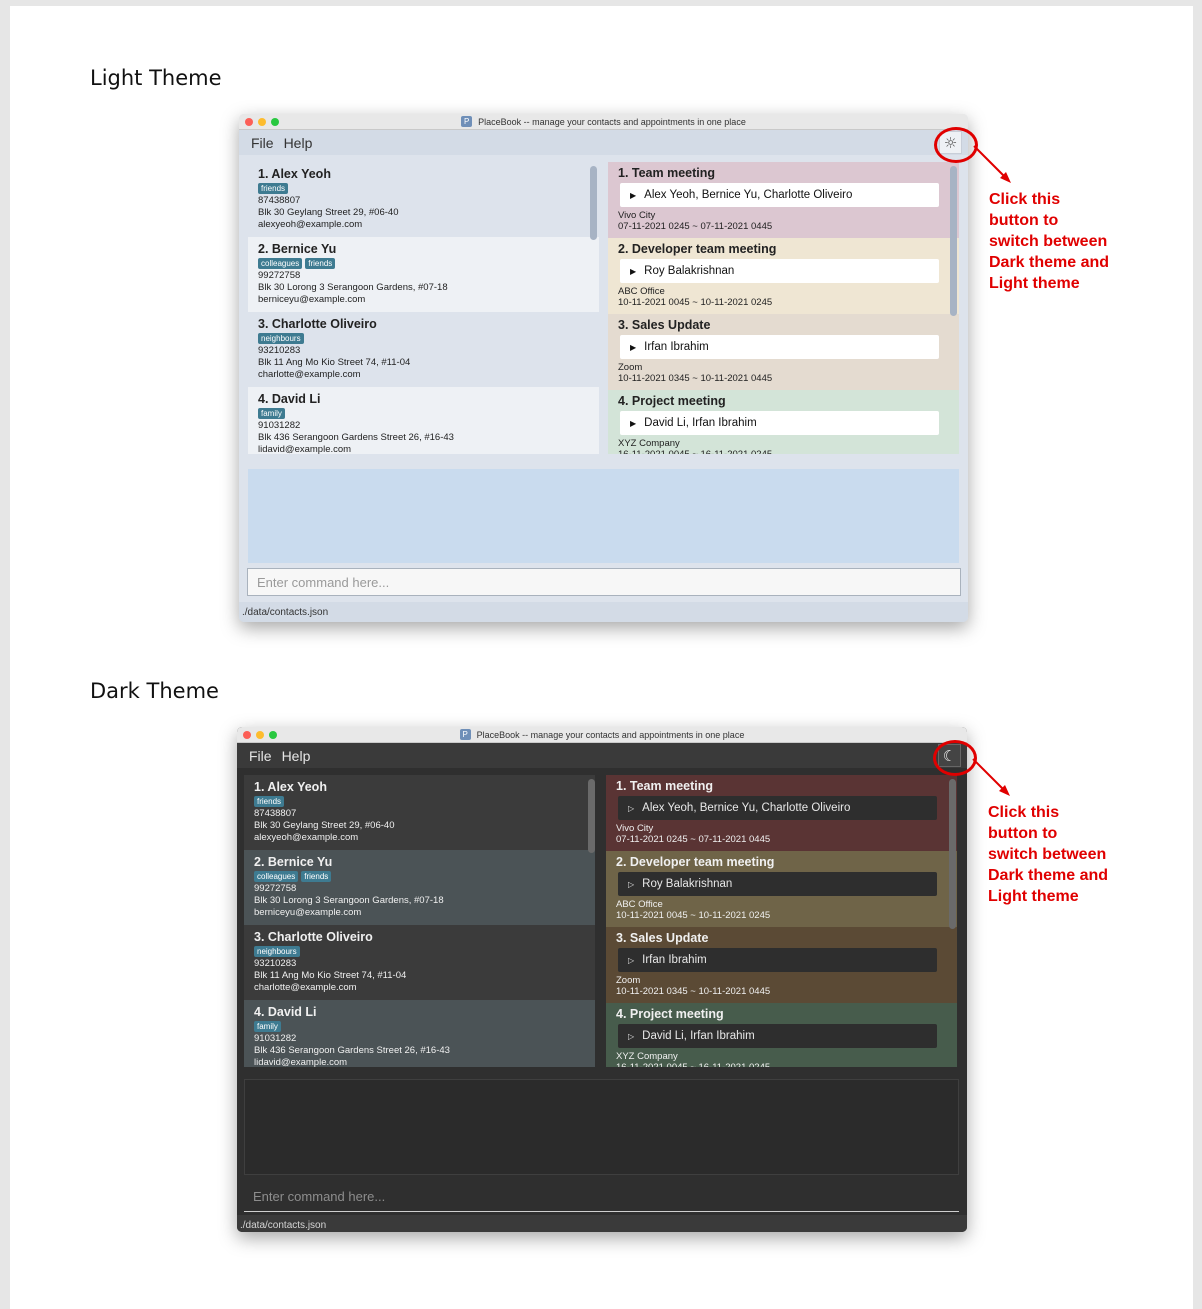 This screenshot has height=1309, width=1202. I want to click on person-email: charlotte@example.com, so click(309, 374).